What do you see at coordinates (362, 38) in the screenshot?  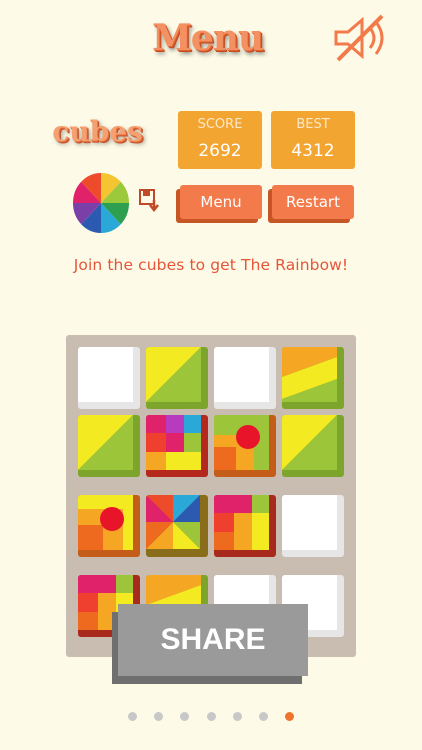 I see `speaker-muted-icon` at bounding box center [362, 38].